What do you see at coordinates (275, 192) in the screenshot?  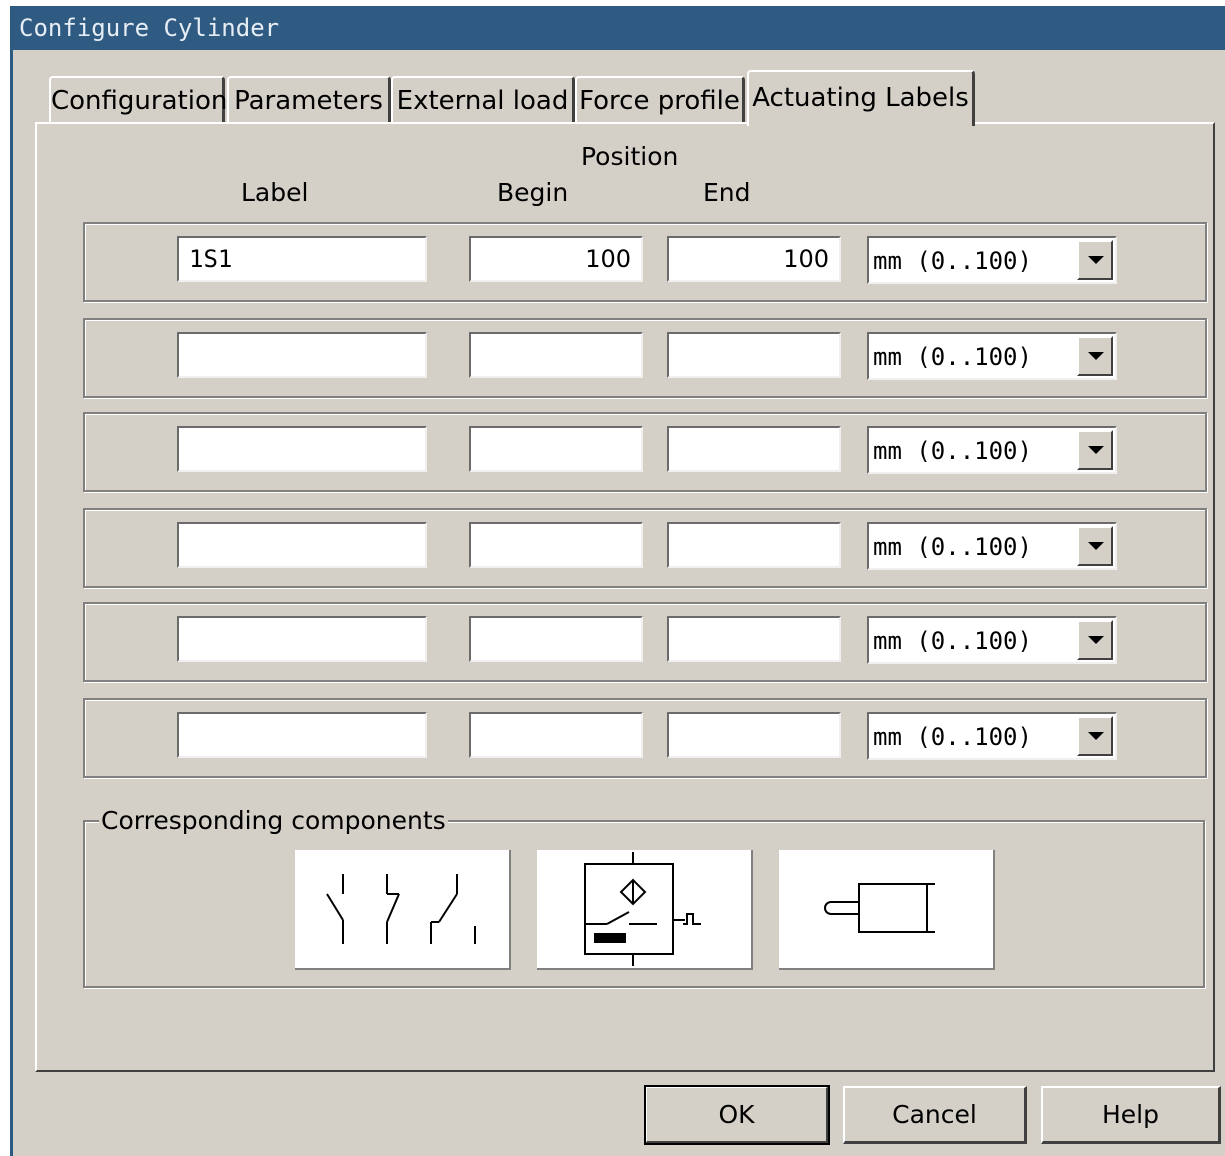 I see `label-header: Label` at bounding box center [275, 192].